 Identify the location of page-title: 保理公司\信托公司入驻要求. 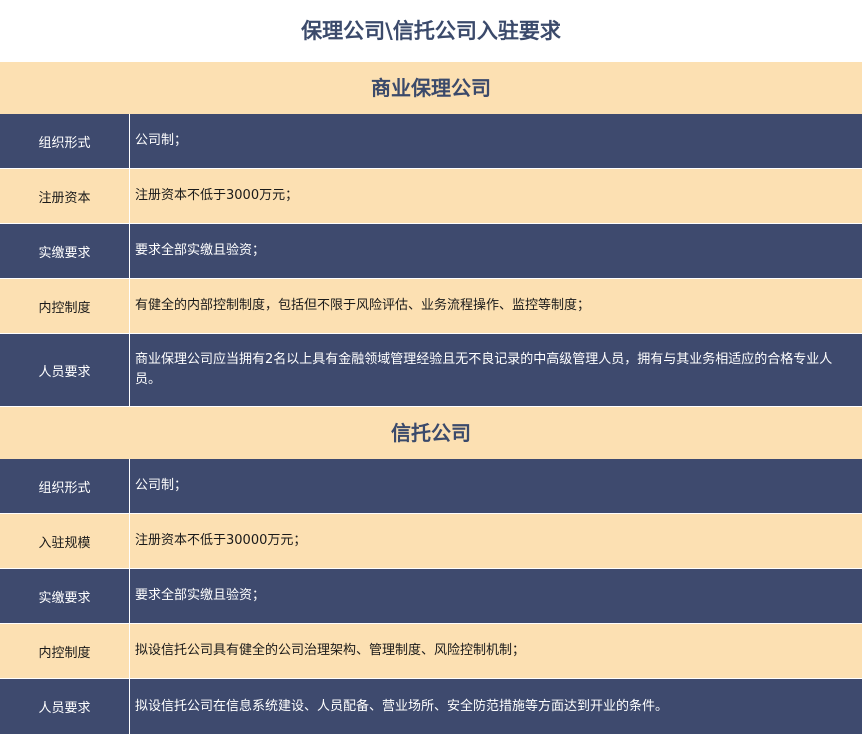
(431, 31).